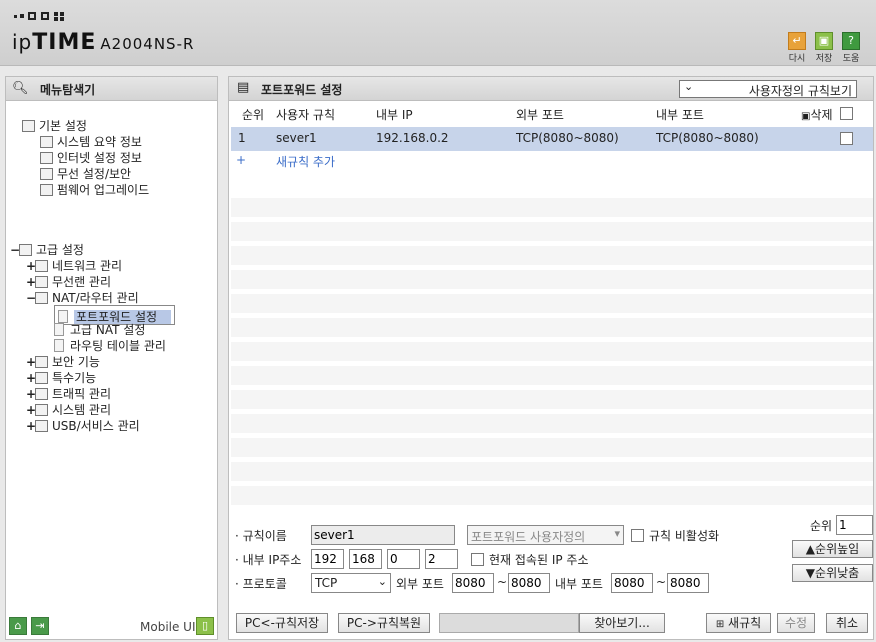  I want to click on tree-label: 네트워크 관리, so click(87, 266).